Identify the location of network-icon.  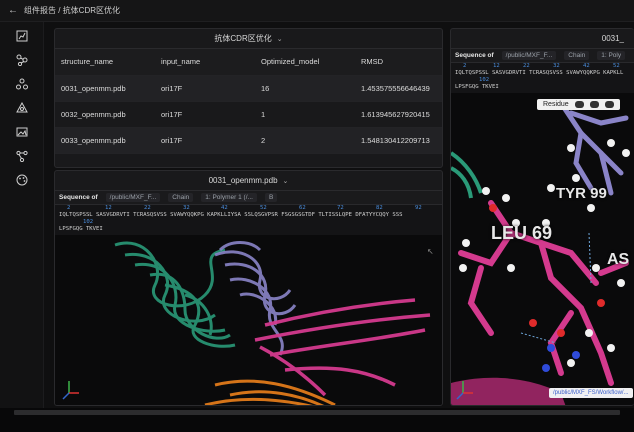
(22, 84).